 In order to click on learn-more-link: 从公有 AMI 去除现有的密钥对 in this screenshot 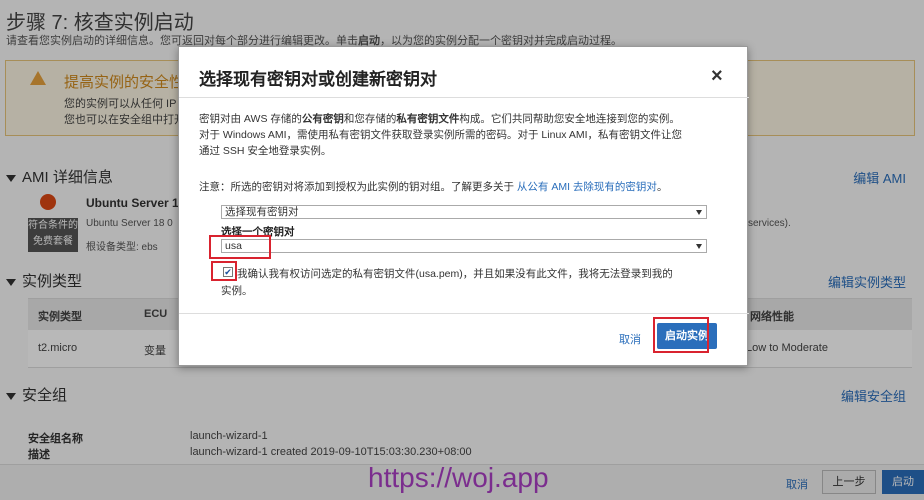, I will do `click(587, 187)`.